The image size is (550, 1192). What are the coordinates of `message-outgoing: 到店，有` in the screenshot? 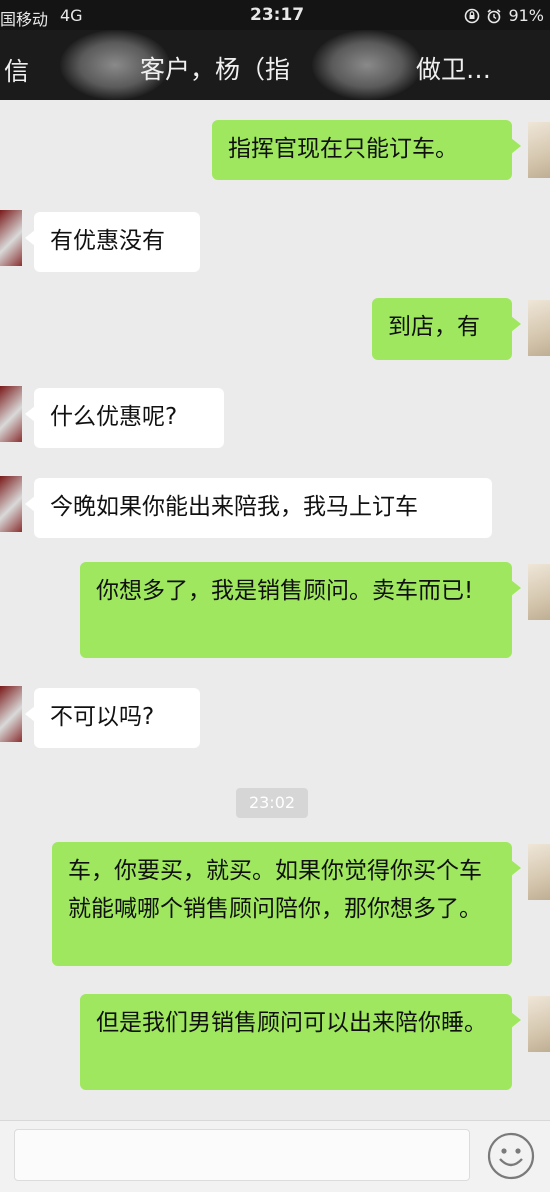 It's located at (446, 329).